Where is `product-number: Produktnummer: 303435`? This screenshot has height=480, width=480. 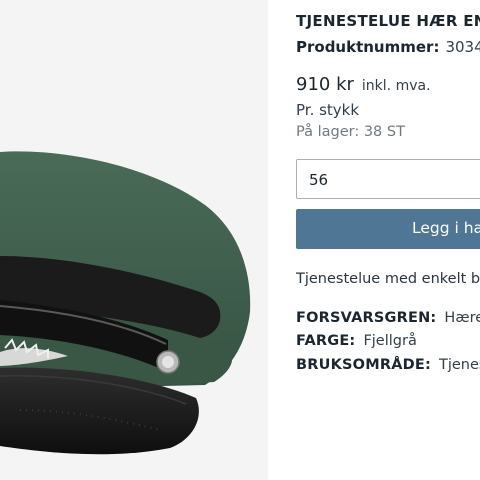
product-number: Produktnummer: 303435 is located at coordinates (388, 47).